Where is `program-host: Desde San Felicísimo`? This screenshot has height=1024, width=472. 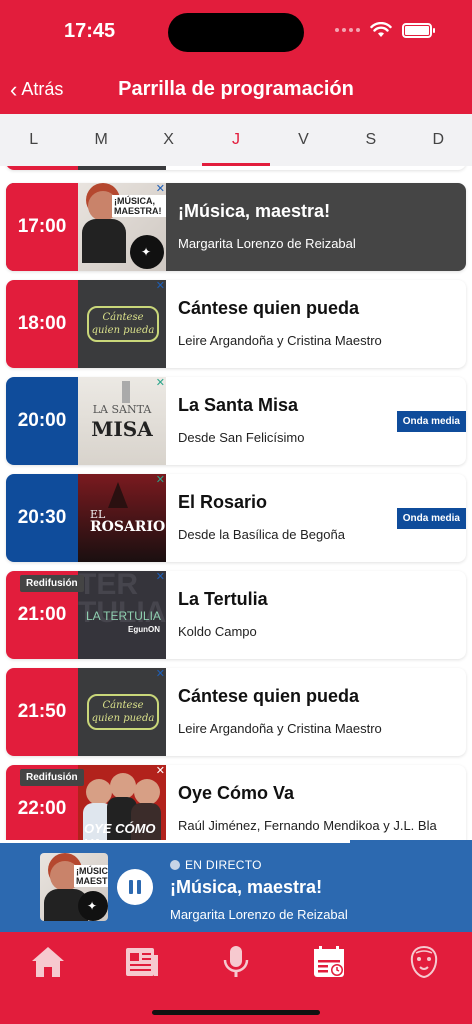
program-host: Desde San Felicísimo is located at coordinates (241, 437).